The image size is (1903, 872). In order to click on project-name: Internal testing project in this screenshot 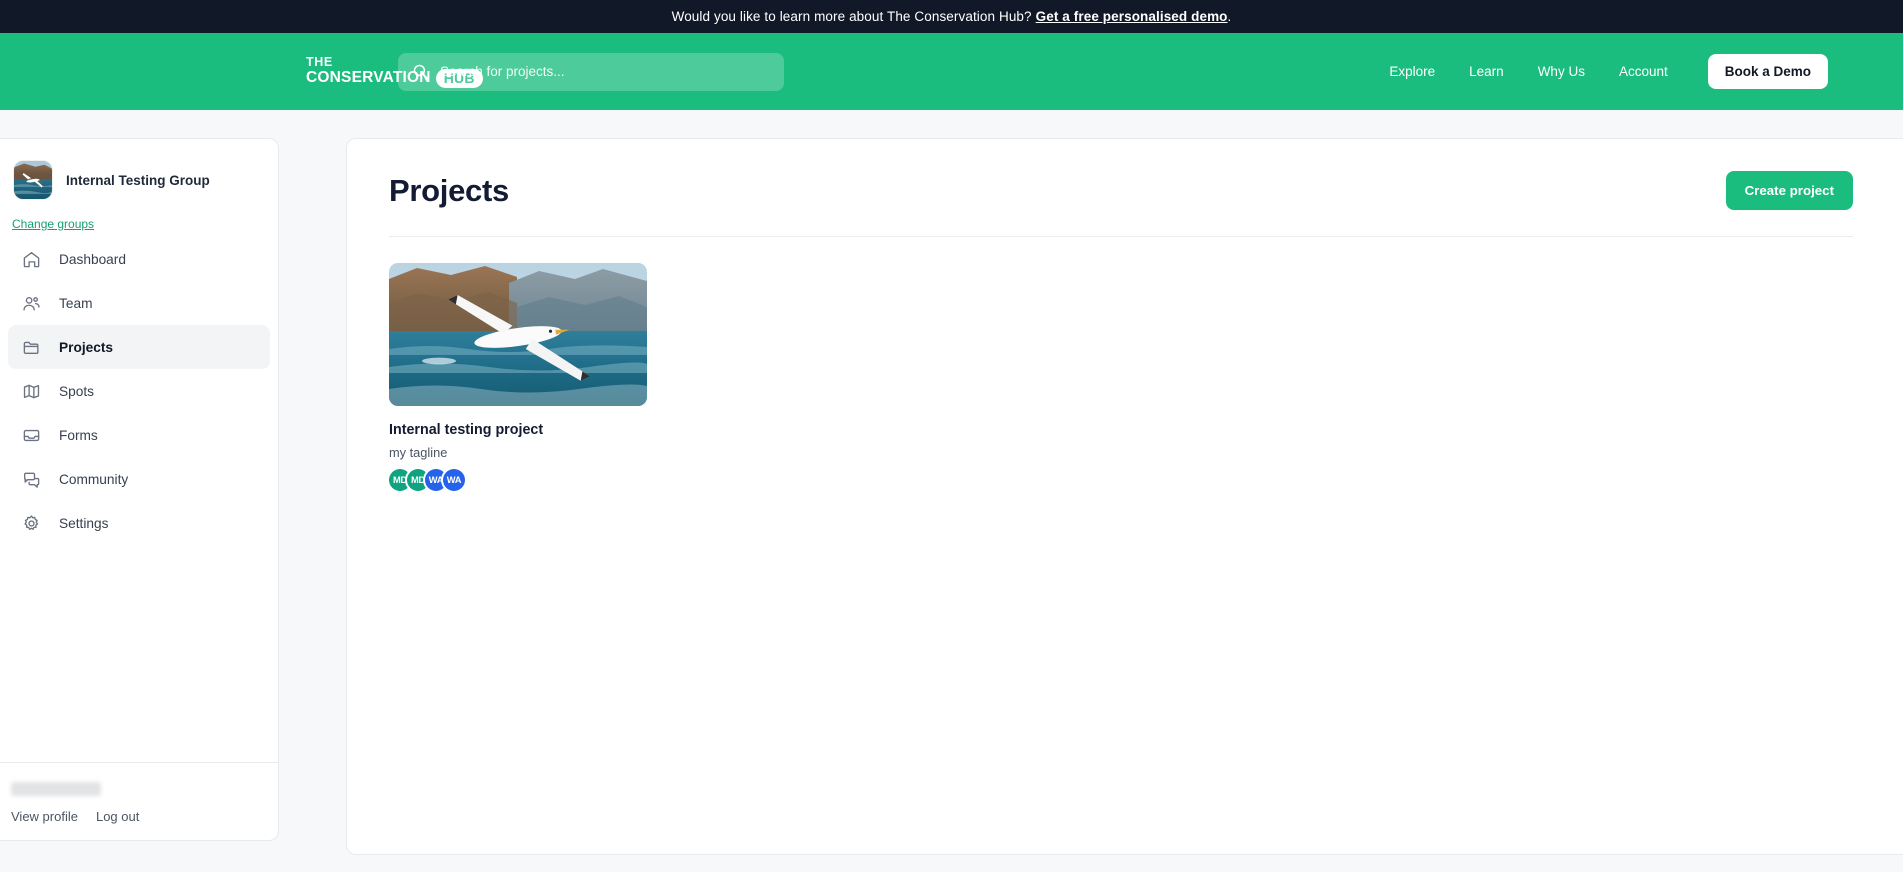, I will do `click(466, 430)`.